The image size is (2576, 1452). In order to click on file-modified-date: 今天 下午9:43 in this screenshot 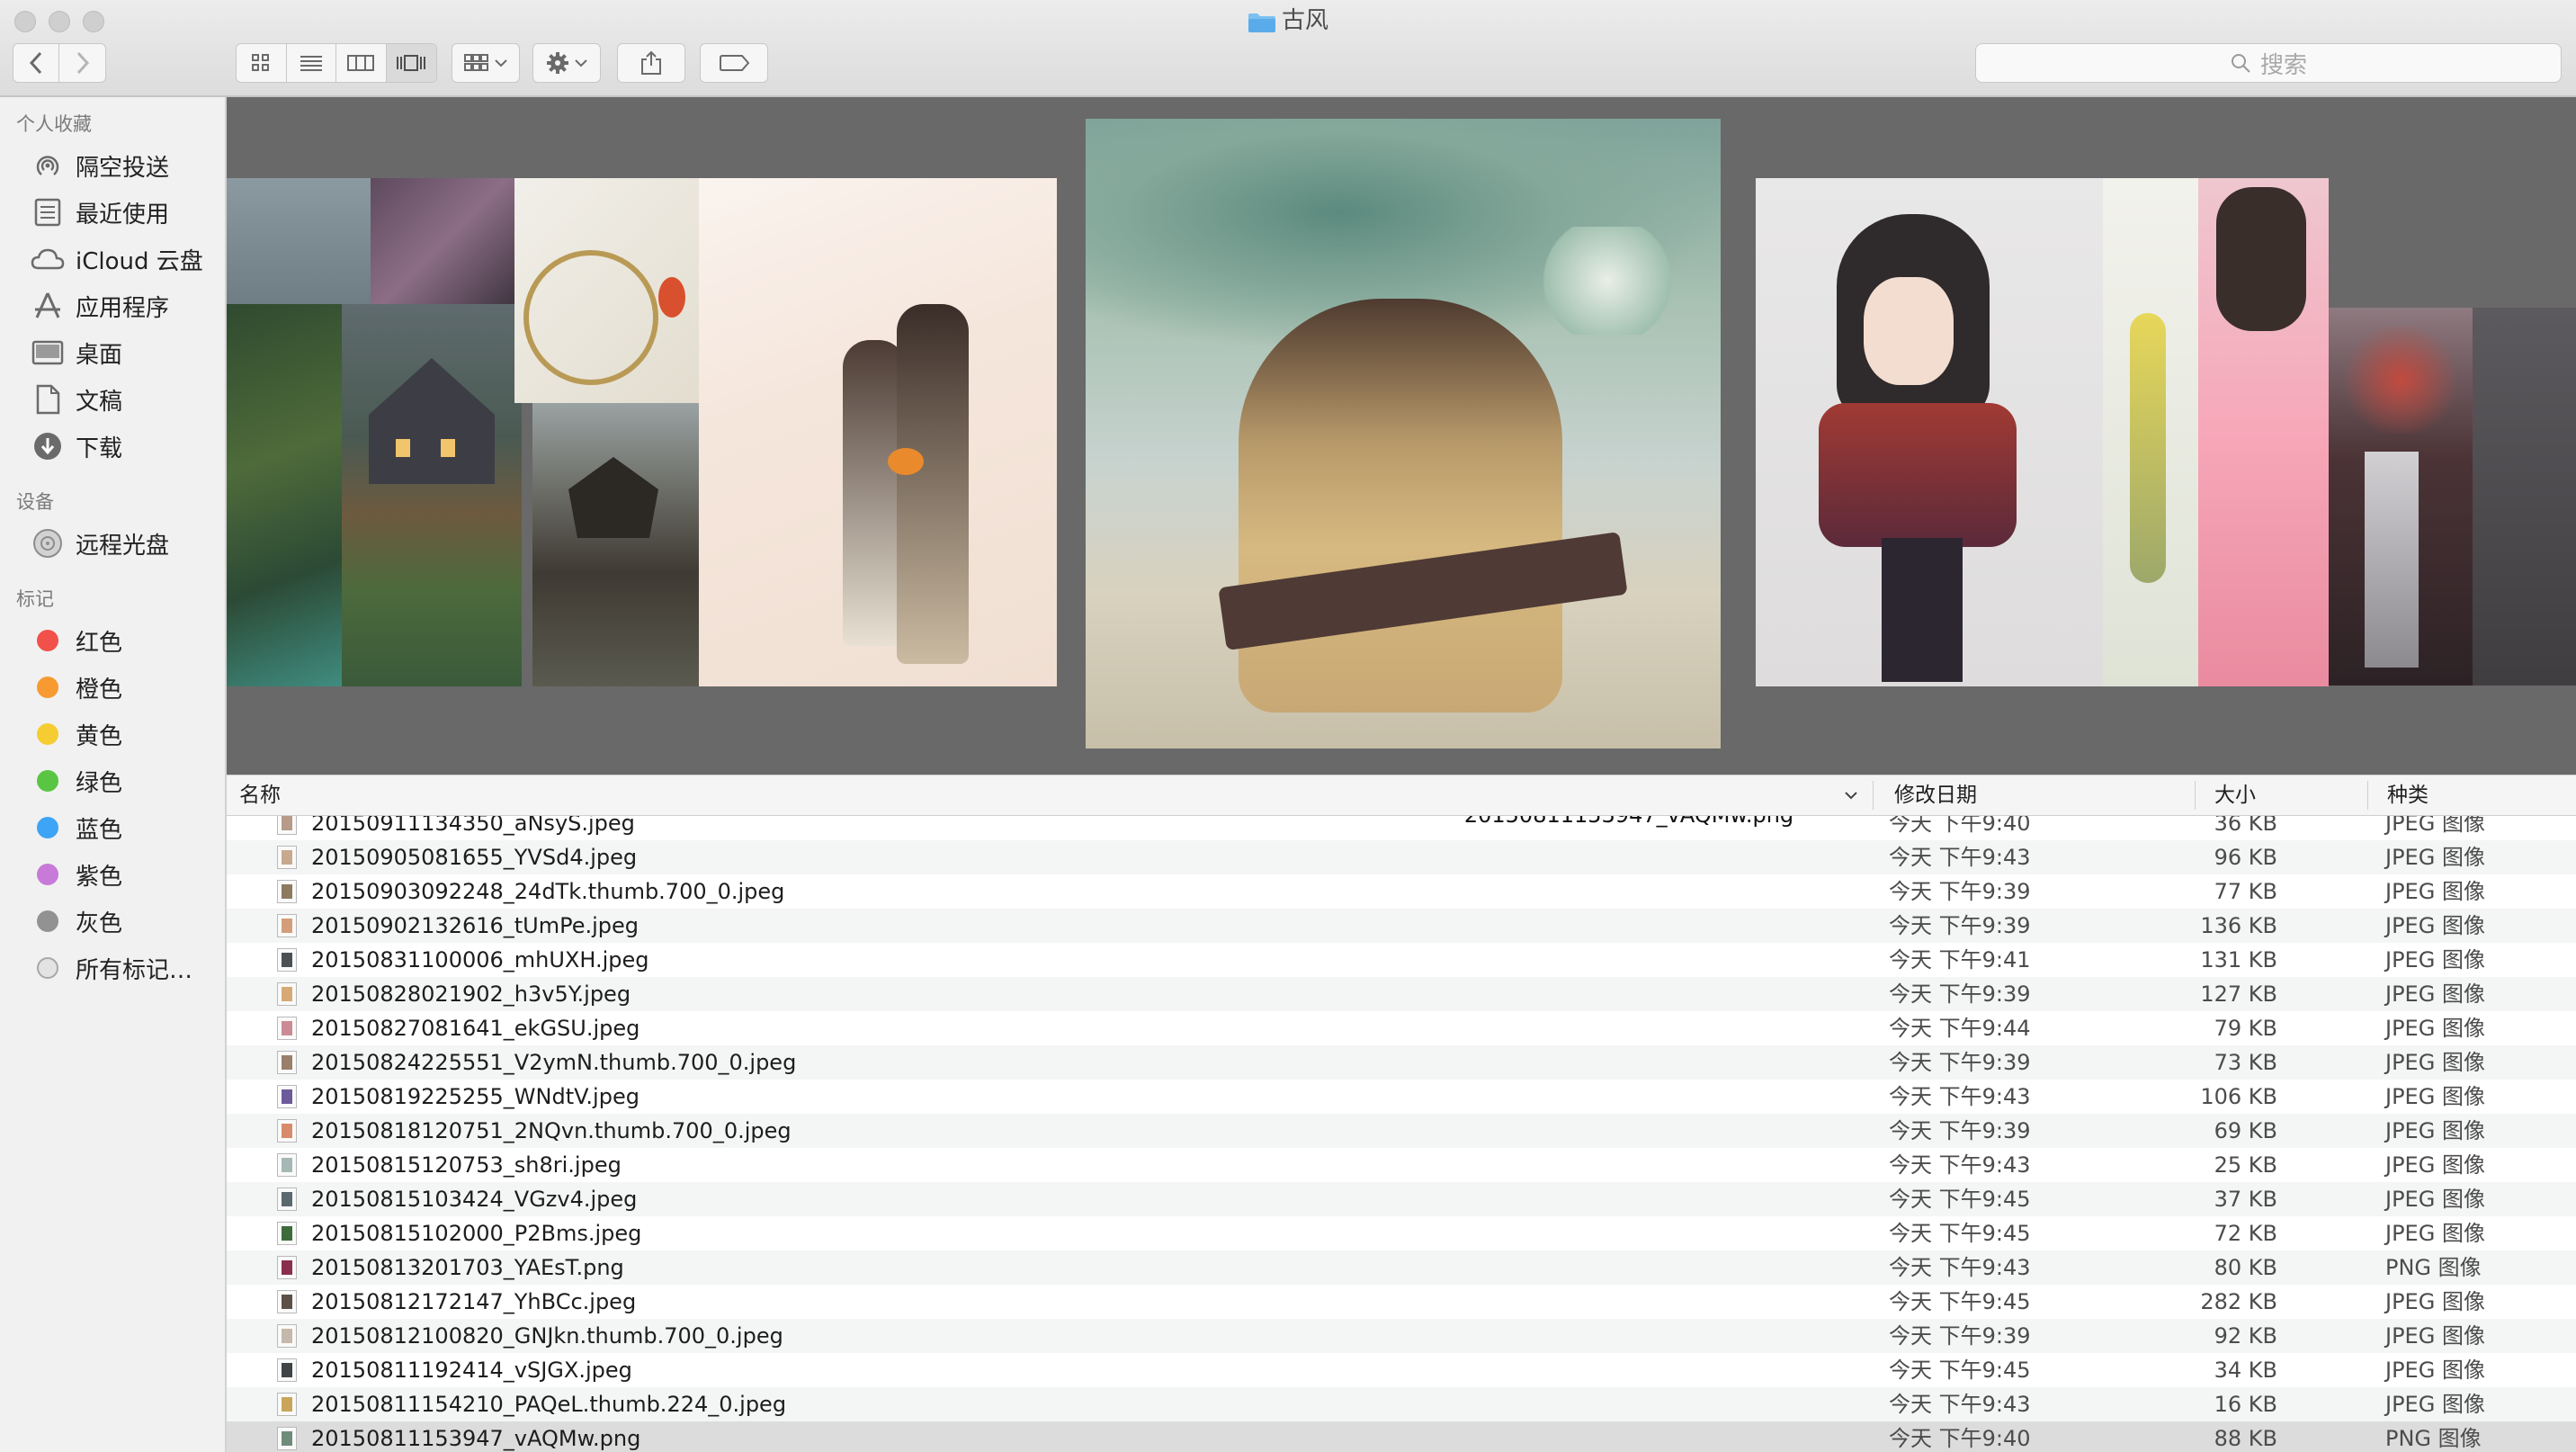, I will do `click(1960, 1267)`.